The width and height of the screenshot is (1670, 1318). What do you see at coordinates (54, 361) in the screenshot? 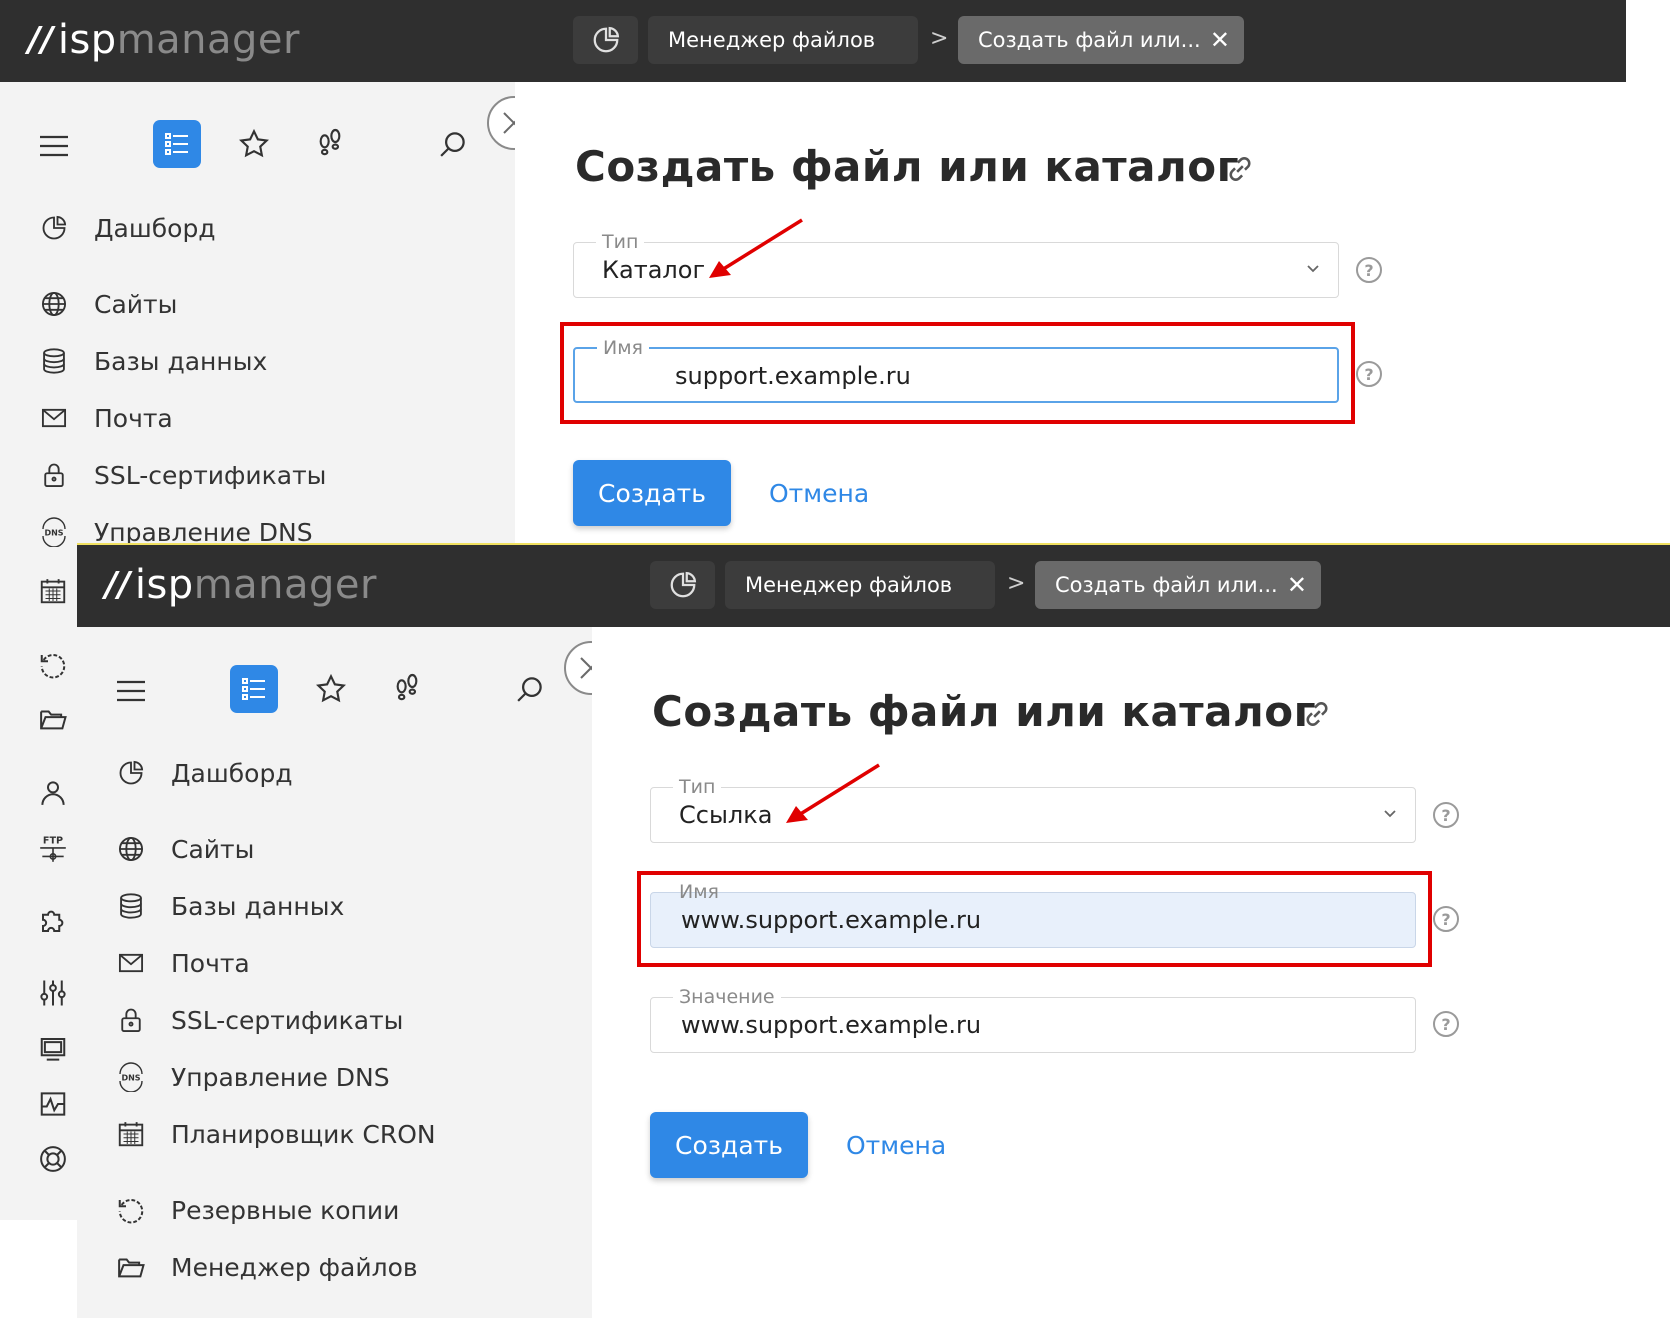
I see `database-icon` at bounding box center [54, 361].